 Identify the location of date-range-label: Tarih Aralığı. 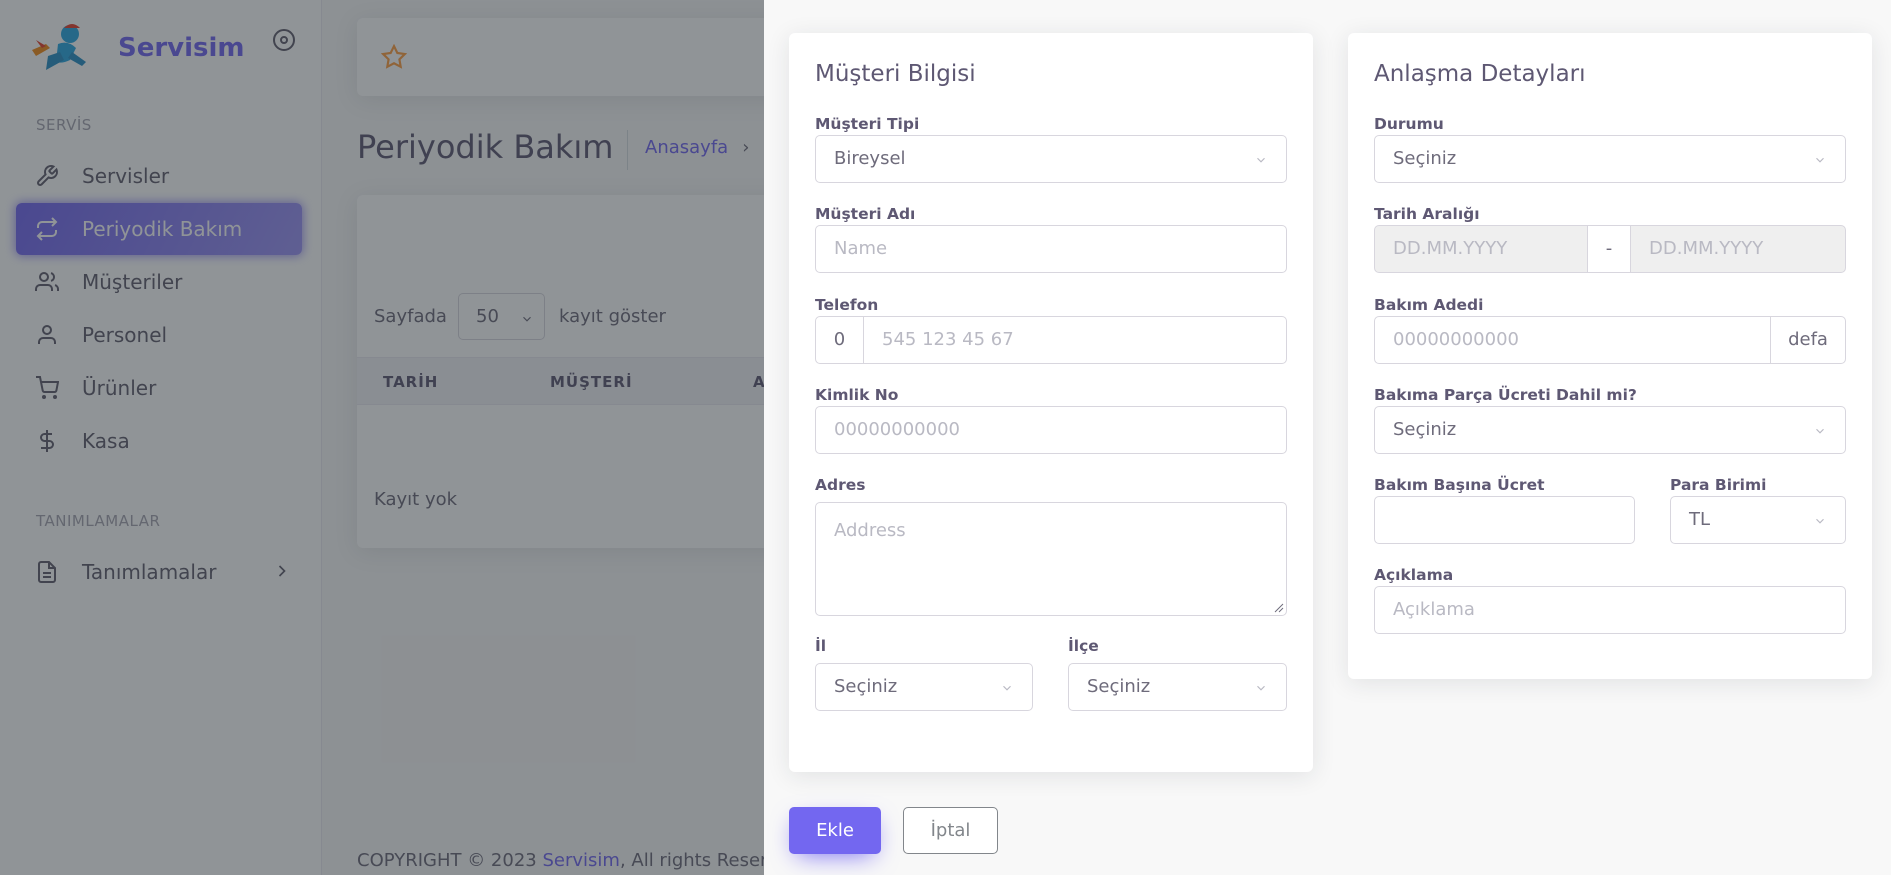
(1427, 214).